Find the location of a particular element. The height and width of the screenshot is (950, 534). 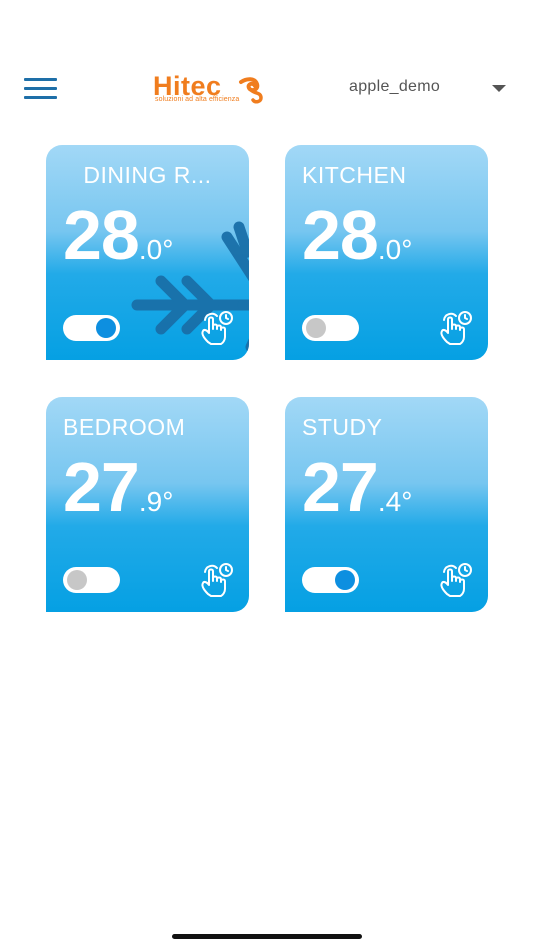

user-dropdown: apple_demo is located at coordinates (428, 87).